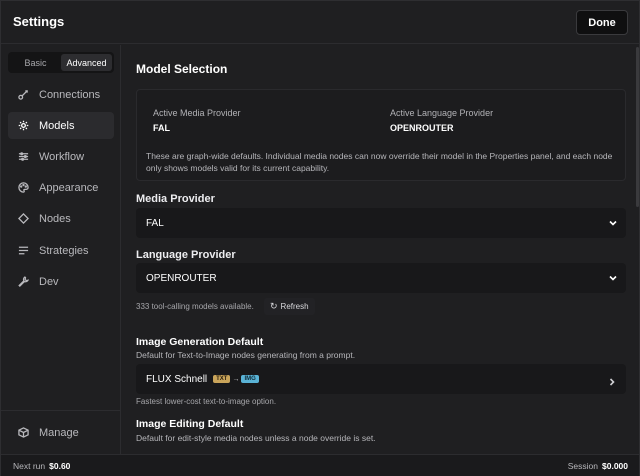 The height and width of the screenshot is (476, 640). Describe the element at coordinates (64, 250) in the screenshot. I see `sidebar-item-label: Strategies` at that location.